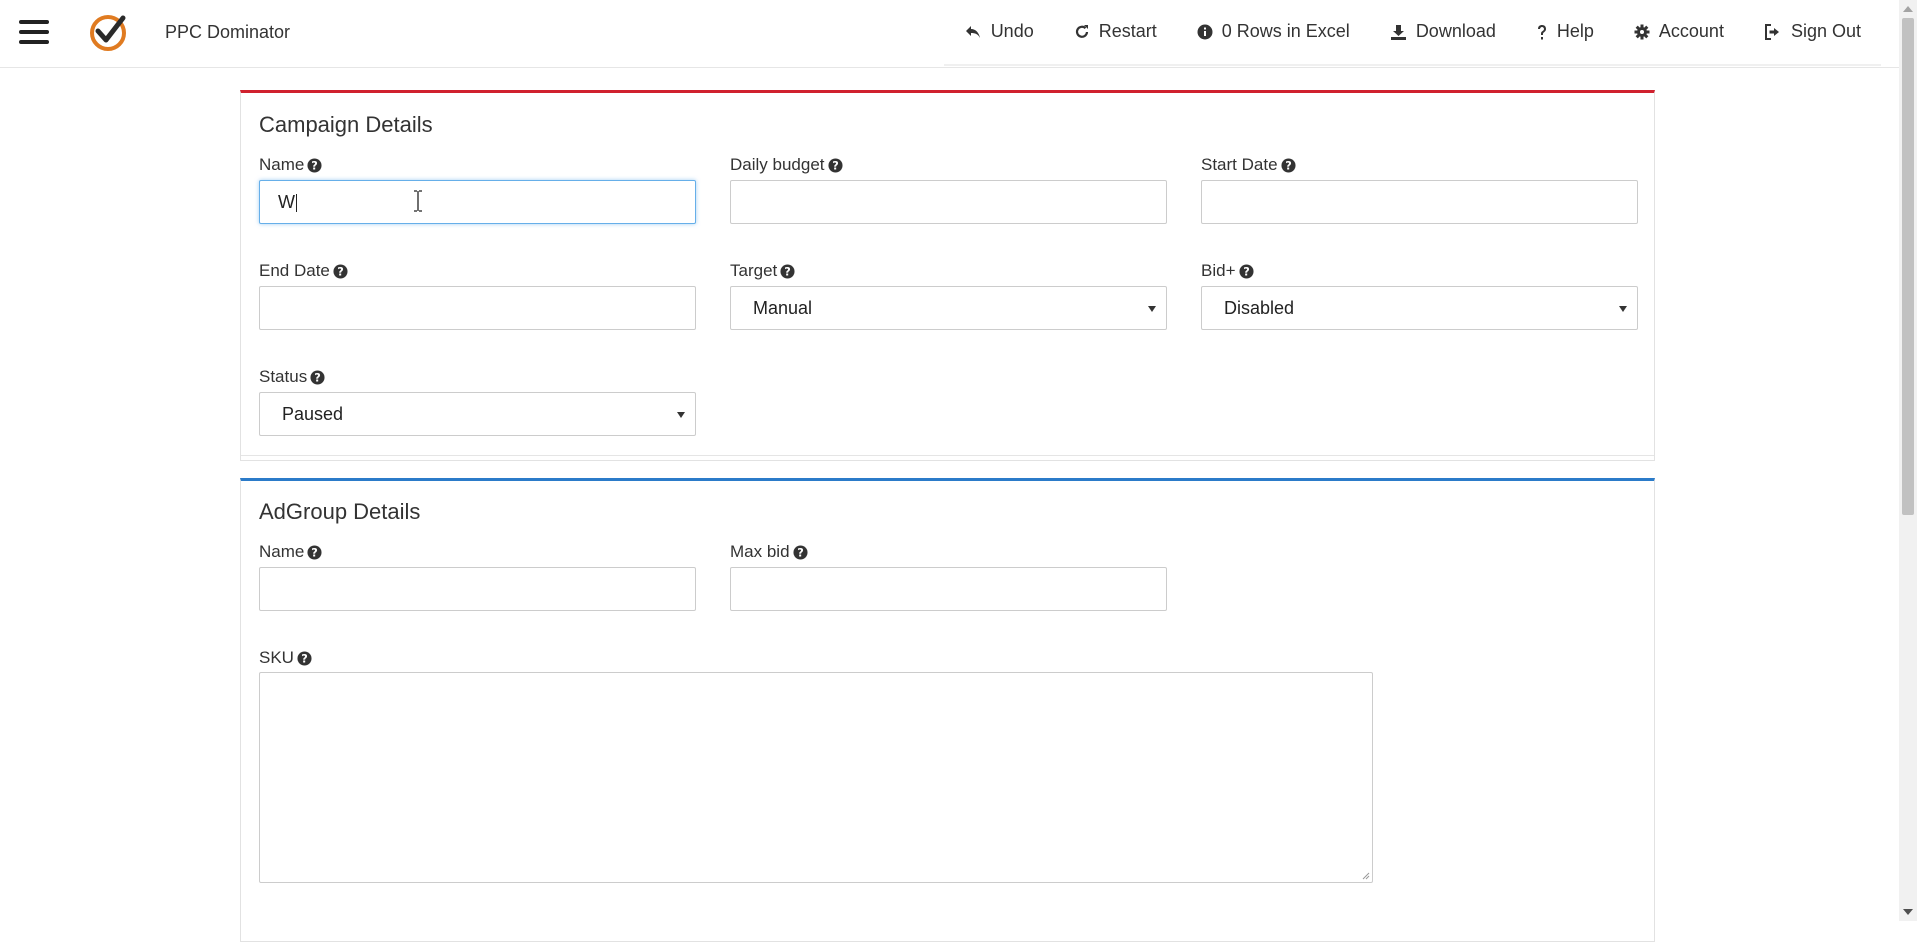  I want to click on max-bid-label-text: Max bid, so click(760, 551).